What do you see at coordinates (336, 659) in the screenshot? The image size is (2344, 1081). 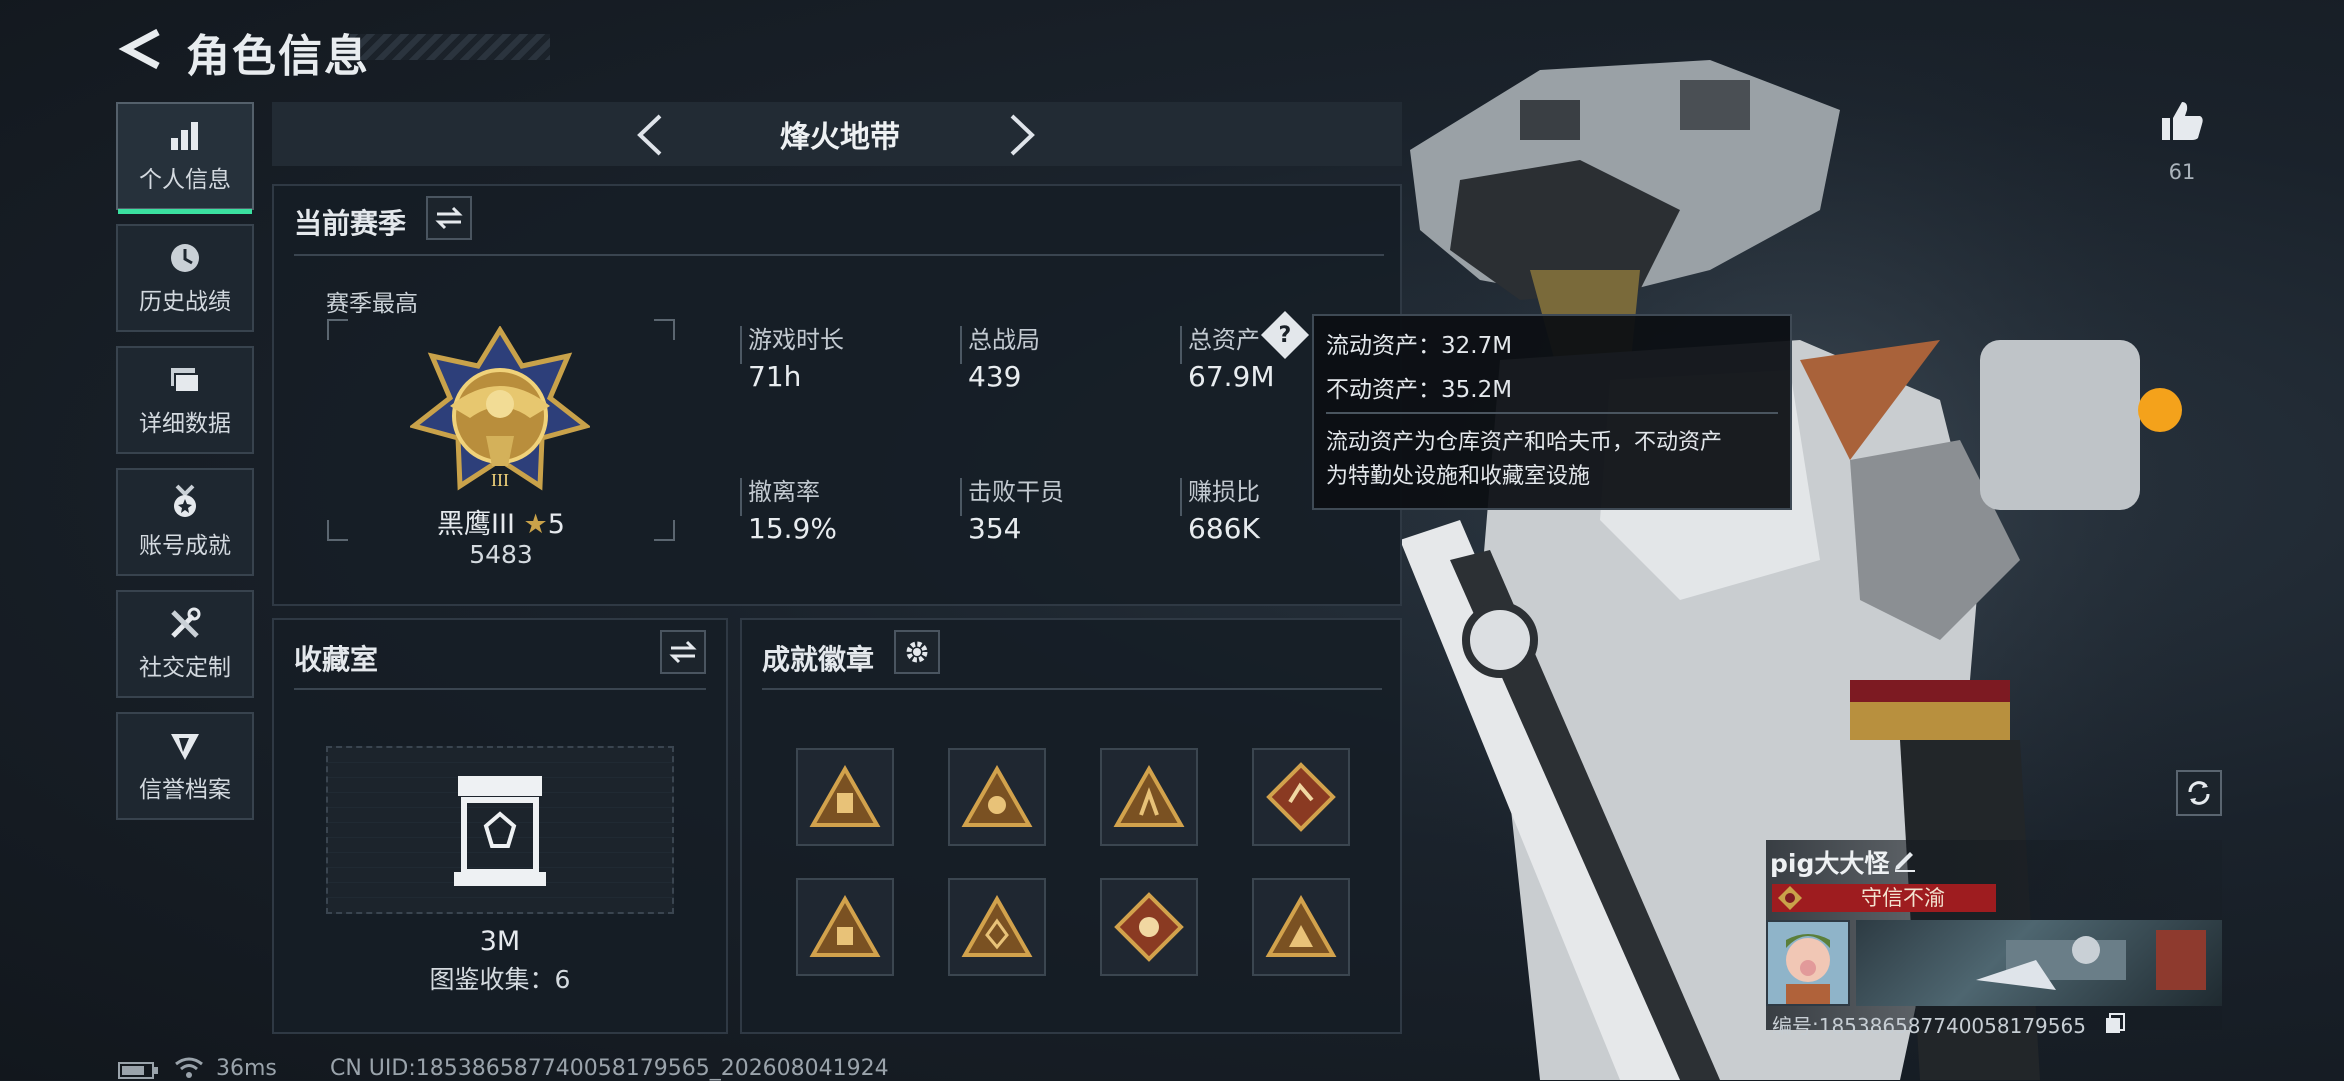 I see `collection-title: 收藏室` at bounding box center [336, 659].